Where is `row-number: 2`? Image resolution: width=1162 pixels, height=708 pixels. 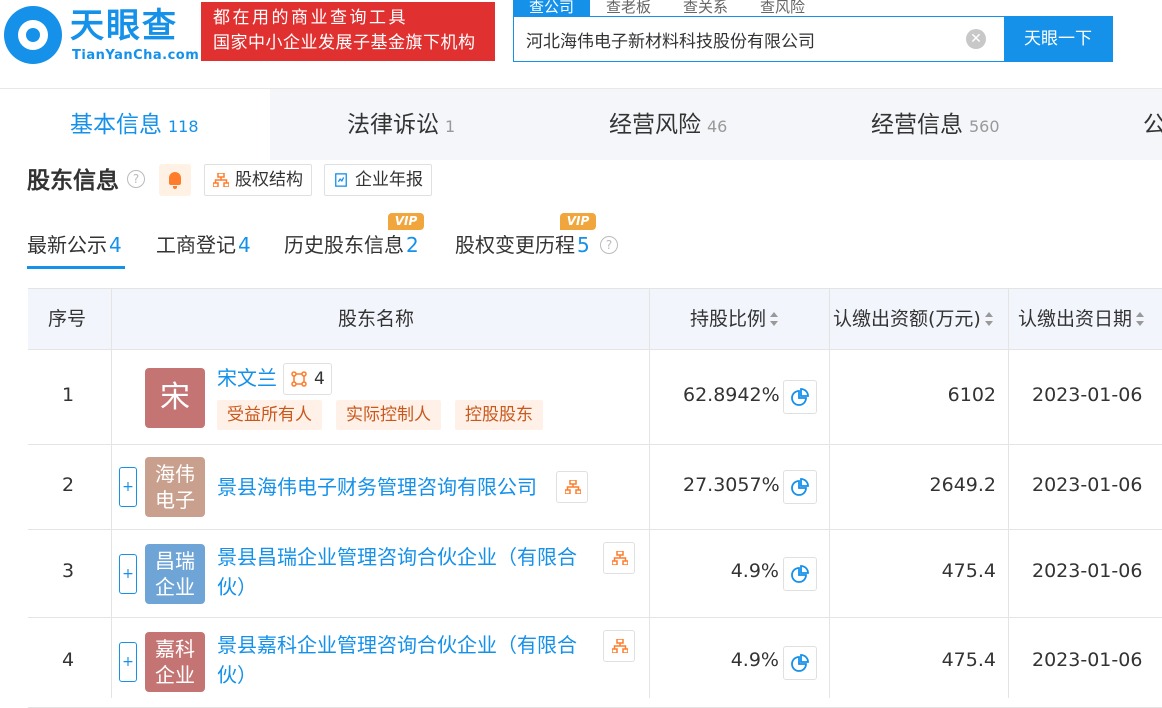 row-number: 2 is located at coordinates (68, 485).